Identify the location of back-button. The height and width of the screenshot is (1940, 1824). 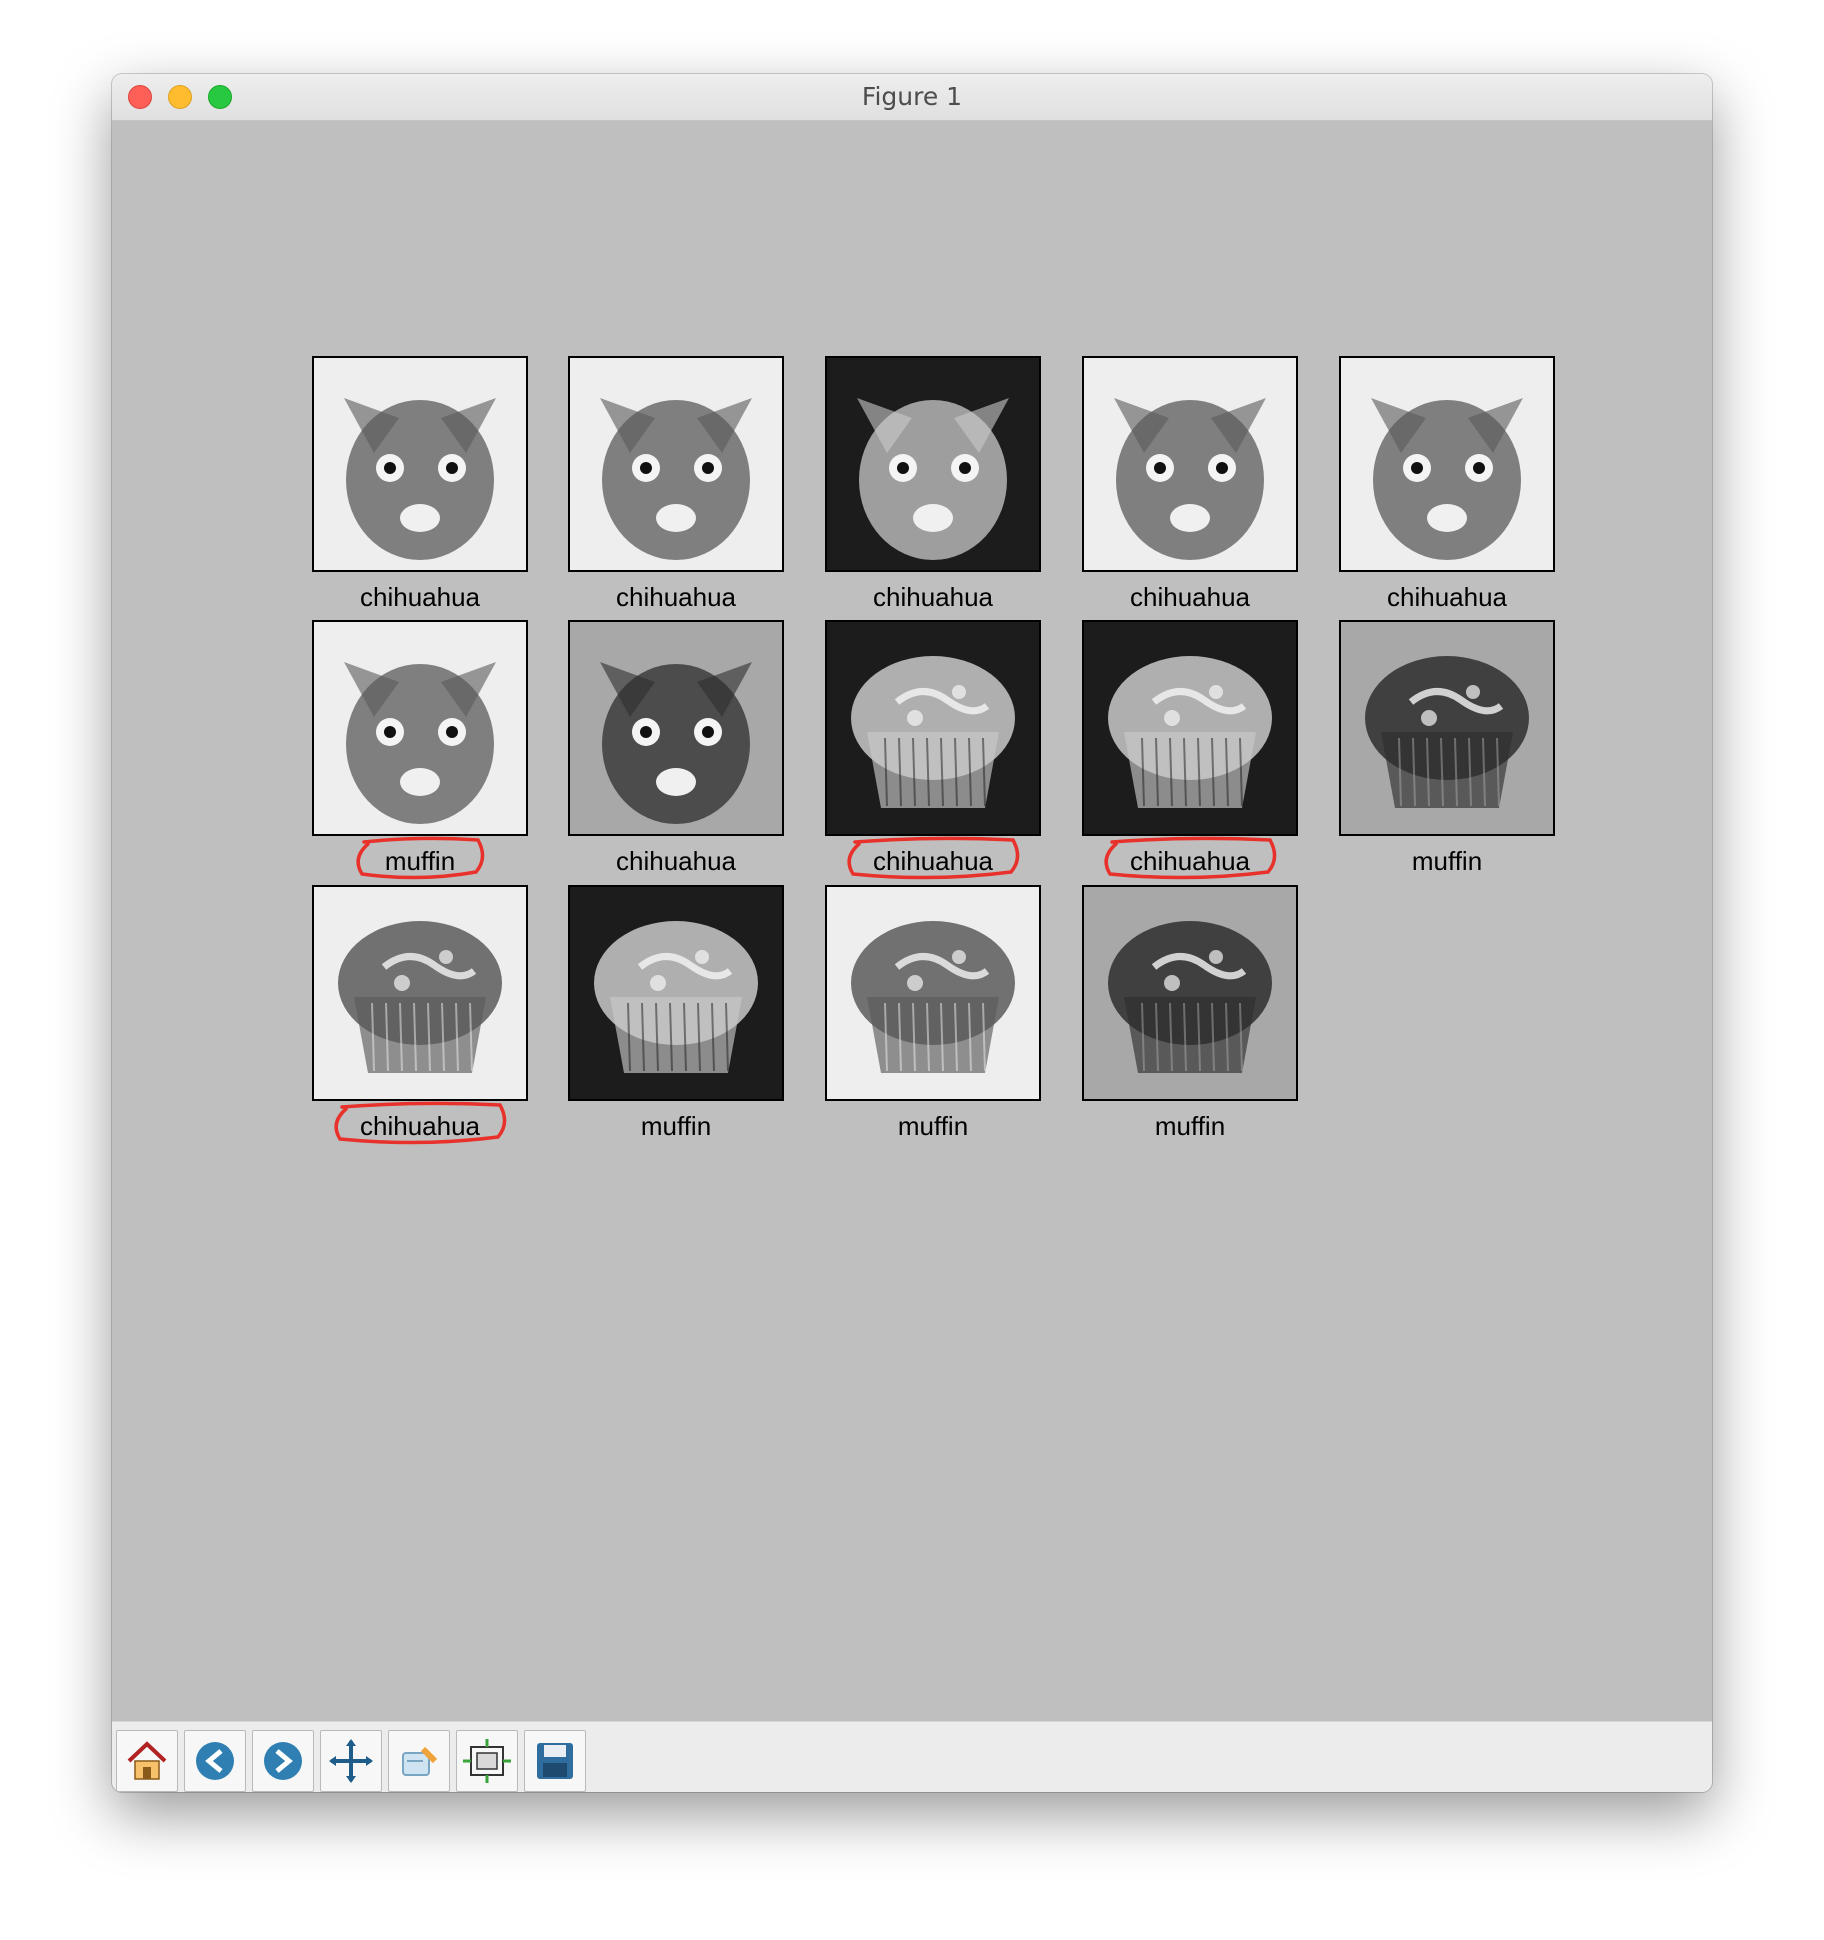
(215, 1761).